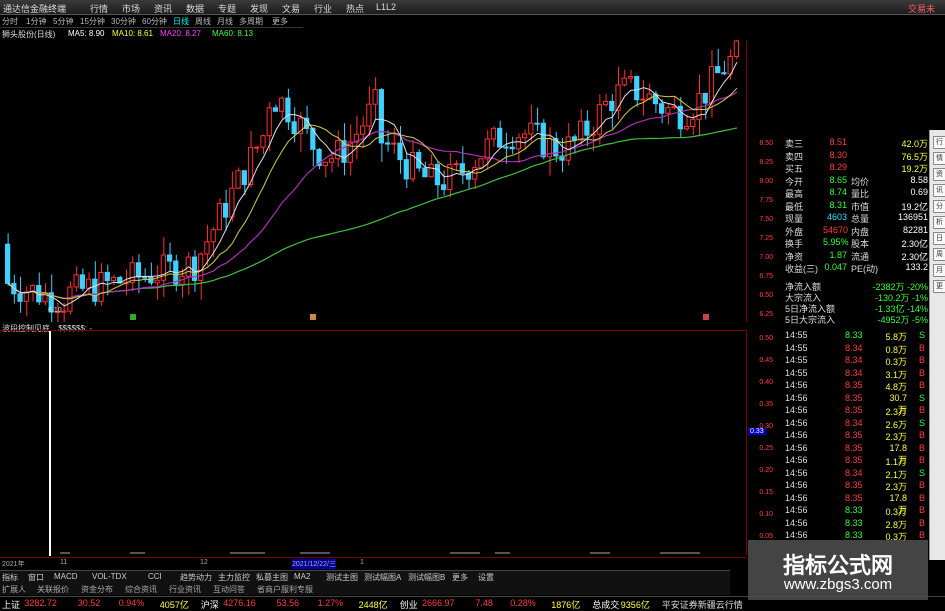  I want to click on price-tick: 7.00, so click(766, 257).